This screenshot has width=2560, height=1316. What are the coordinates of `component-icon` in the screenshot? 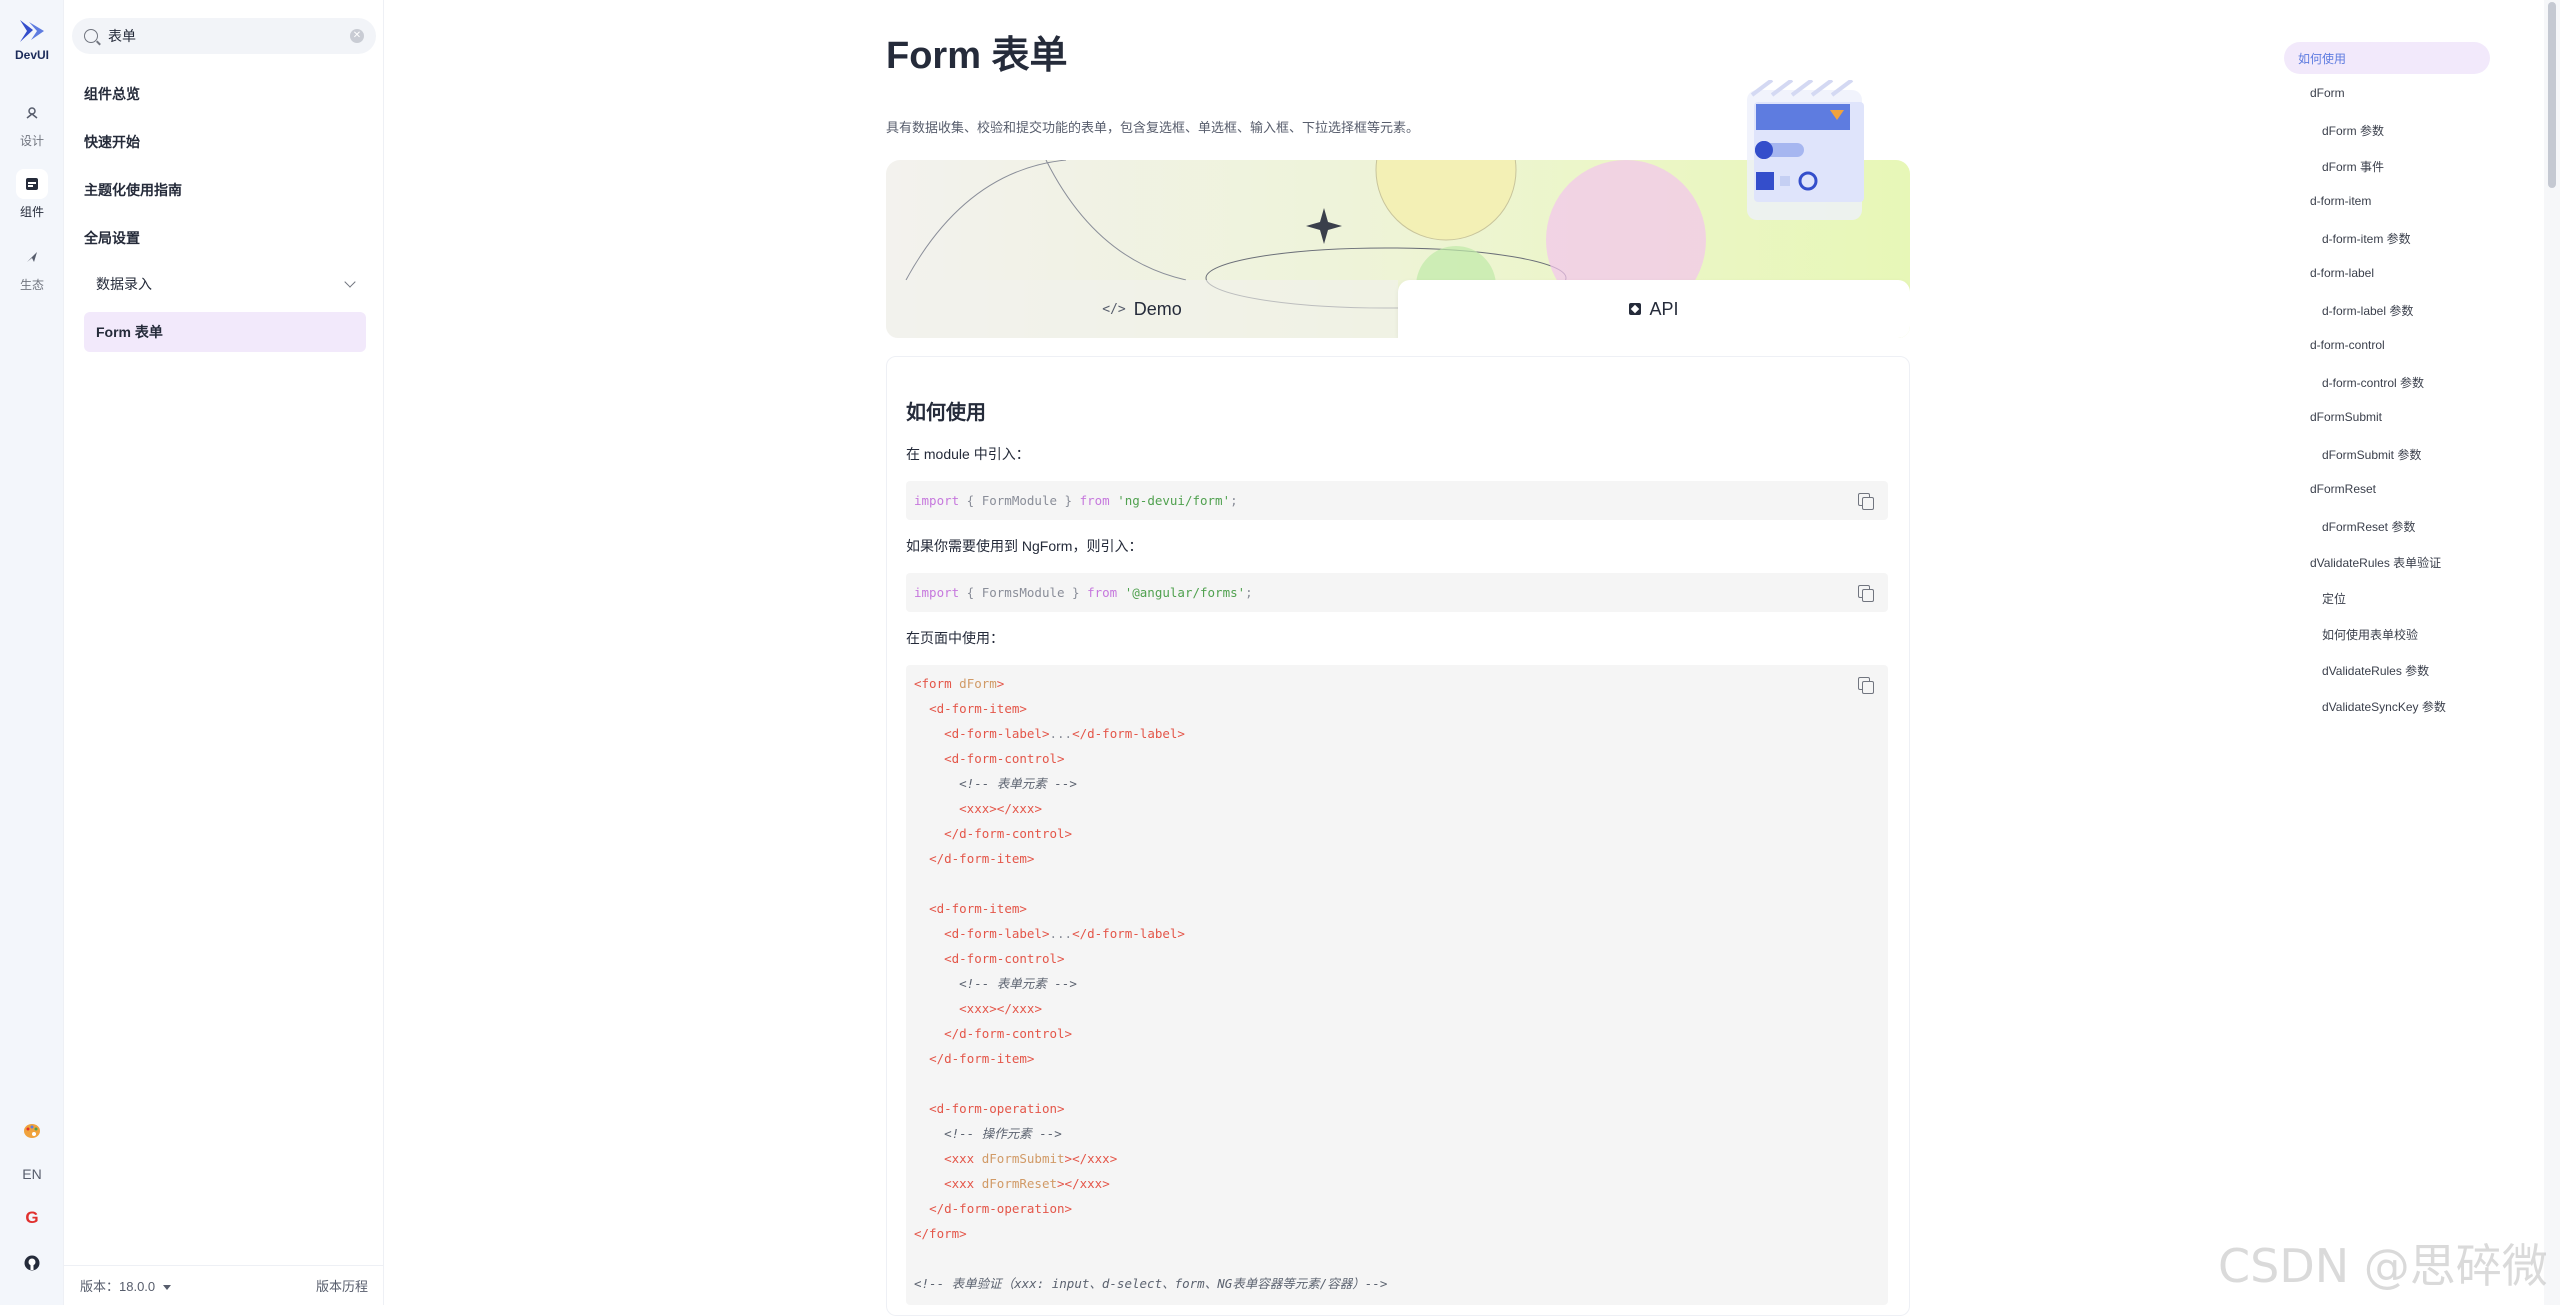 It's located at (32, 184).